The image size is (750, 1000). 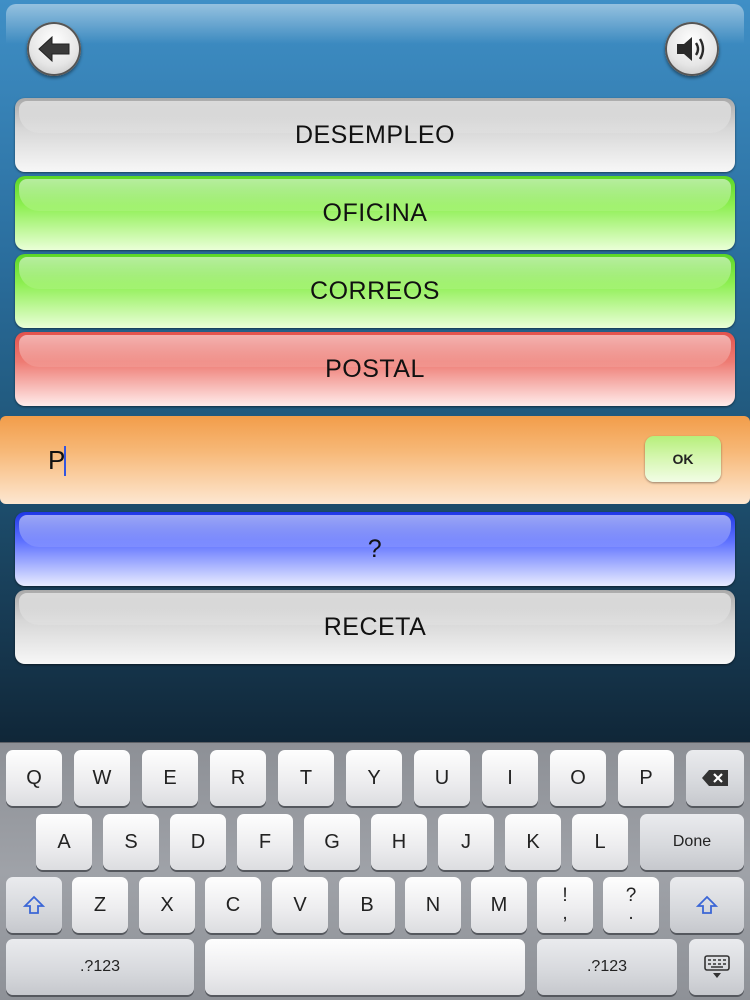 I want to click on ok-button: OK, so click(x=683, y=459).